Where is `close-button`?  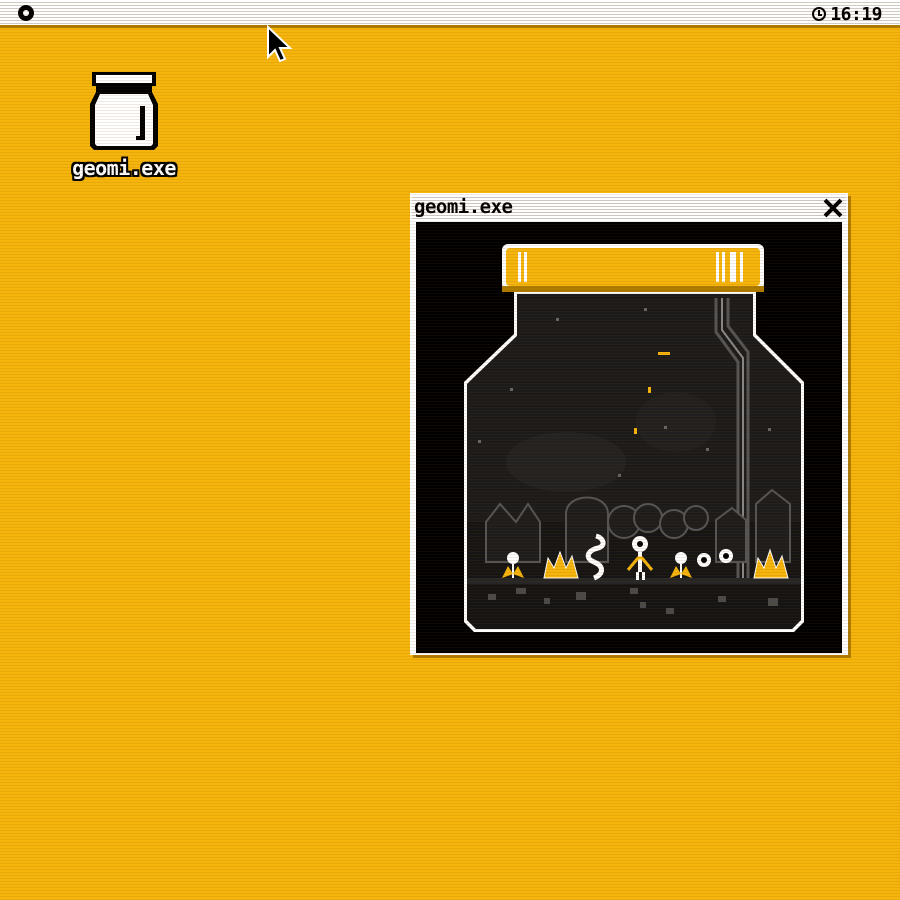 close-button is located at coordinates (833, 208).